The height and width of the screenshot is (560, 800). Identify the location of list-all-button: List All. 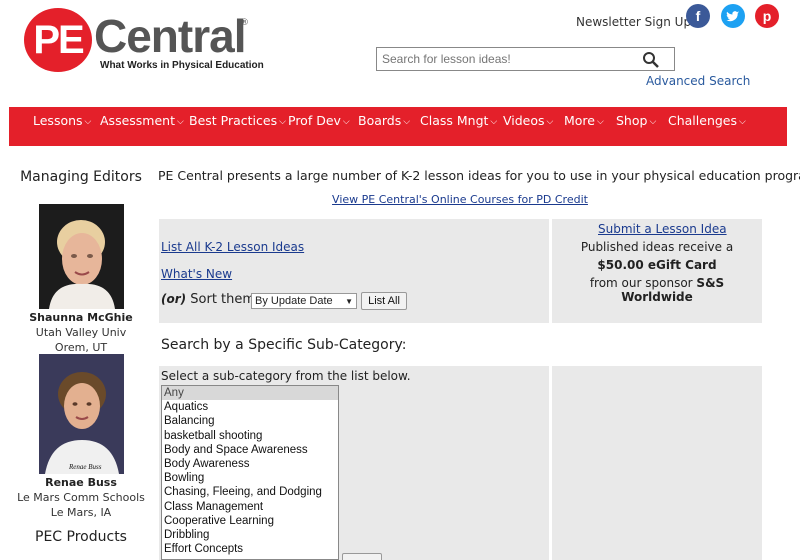
(384, 301).